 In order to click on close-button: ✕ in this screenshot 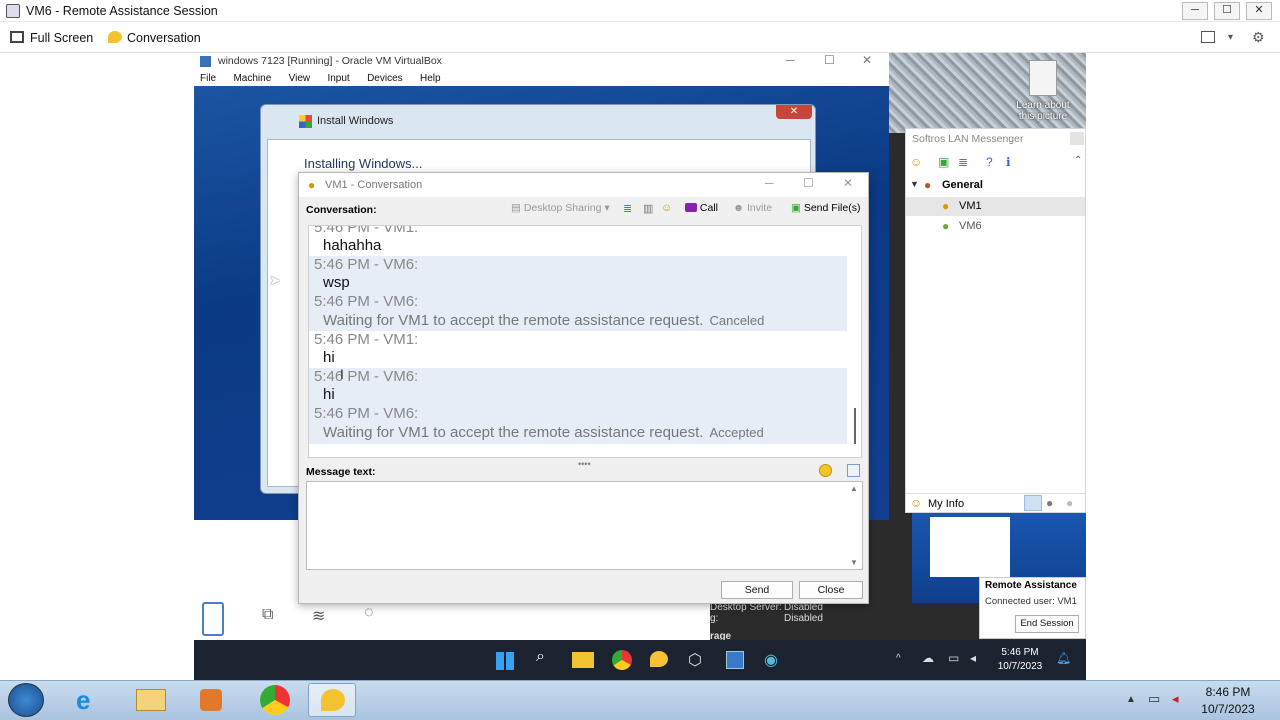, I will do `click(1259, 11)`.